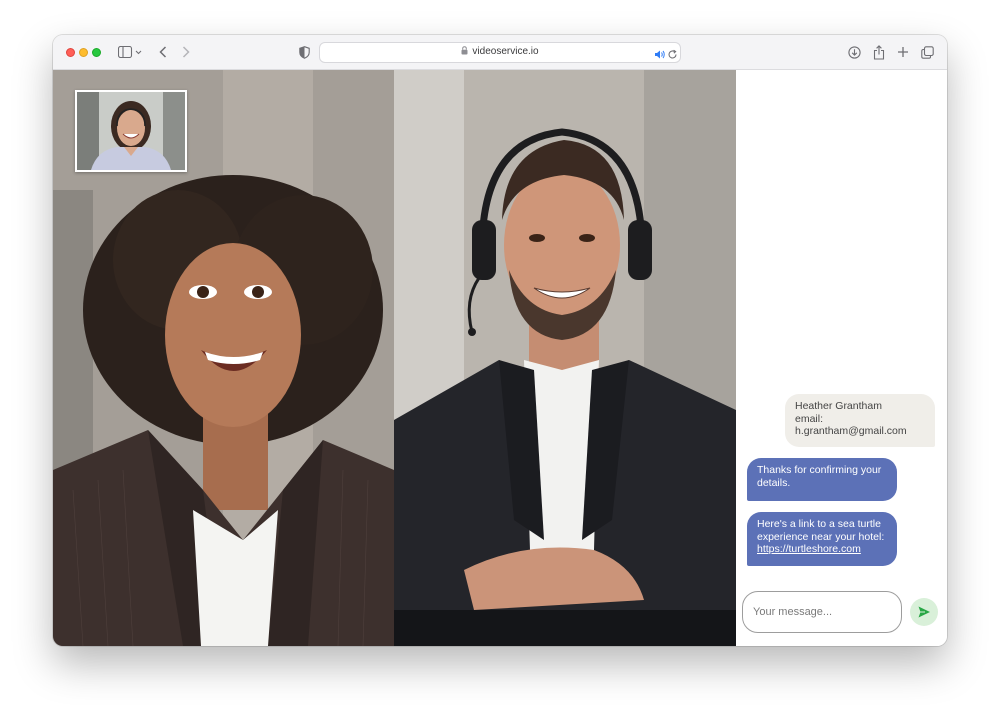 The width and height of the screenshot is (1000, 705). I want to click on plus-icon, so click(903, 52).